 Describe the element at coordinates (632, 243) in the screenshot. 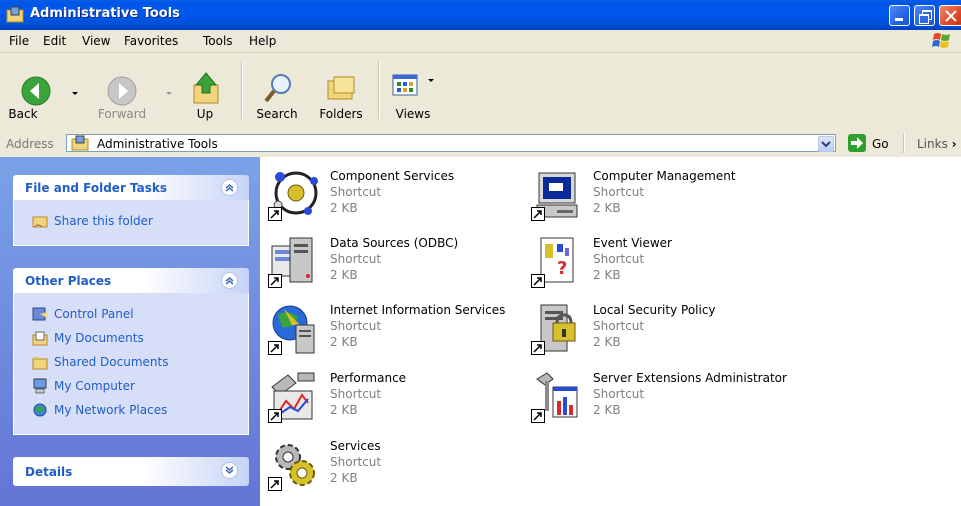

I see `file-name: Event Viewer` at that location.